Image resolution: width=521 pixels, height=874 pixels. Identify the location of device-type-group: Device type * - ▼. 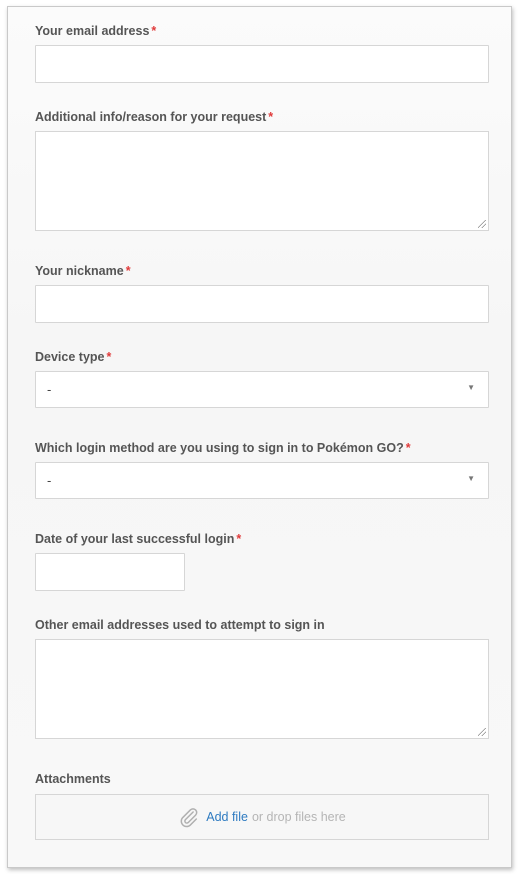
(262, 379).